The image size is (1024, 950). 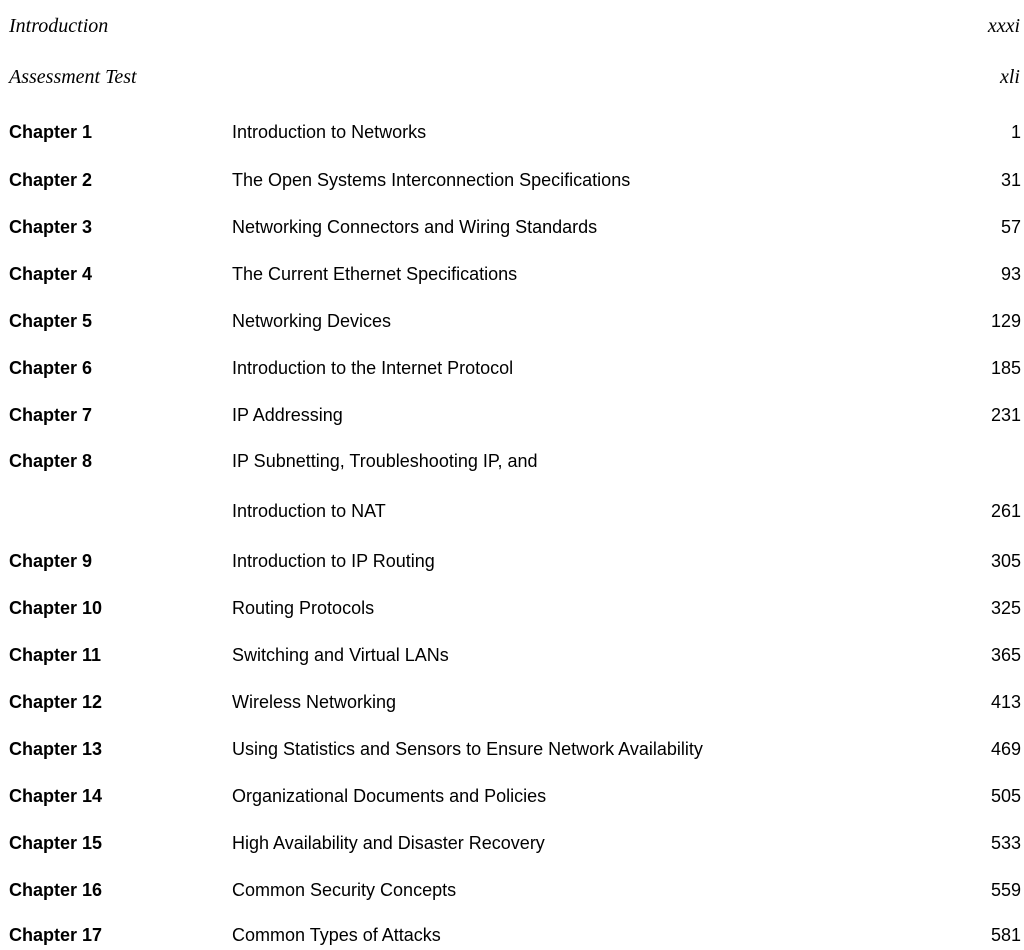 I want to click on chapter-title: IP Subnetting, Troubleshooting IP, and, so click(x=385, y=461).